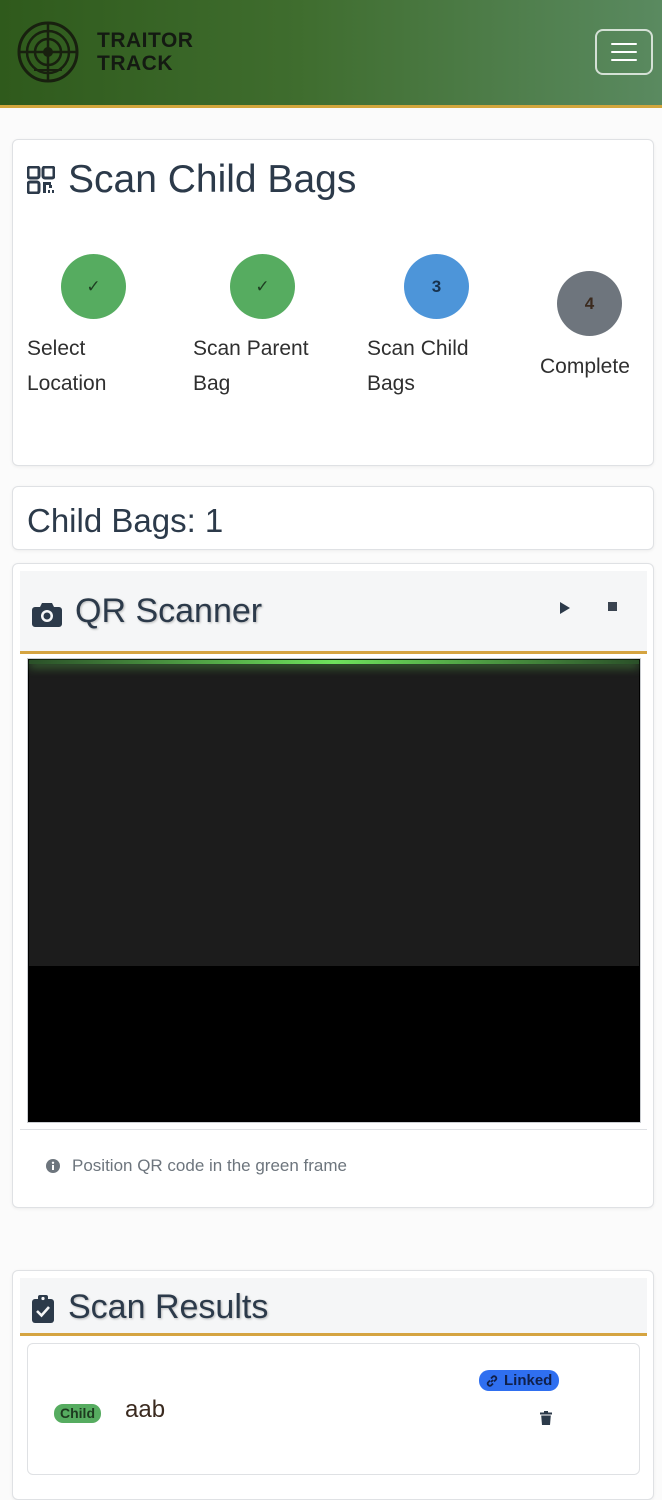  I want to click on scan-line, so click(334, 662).